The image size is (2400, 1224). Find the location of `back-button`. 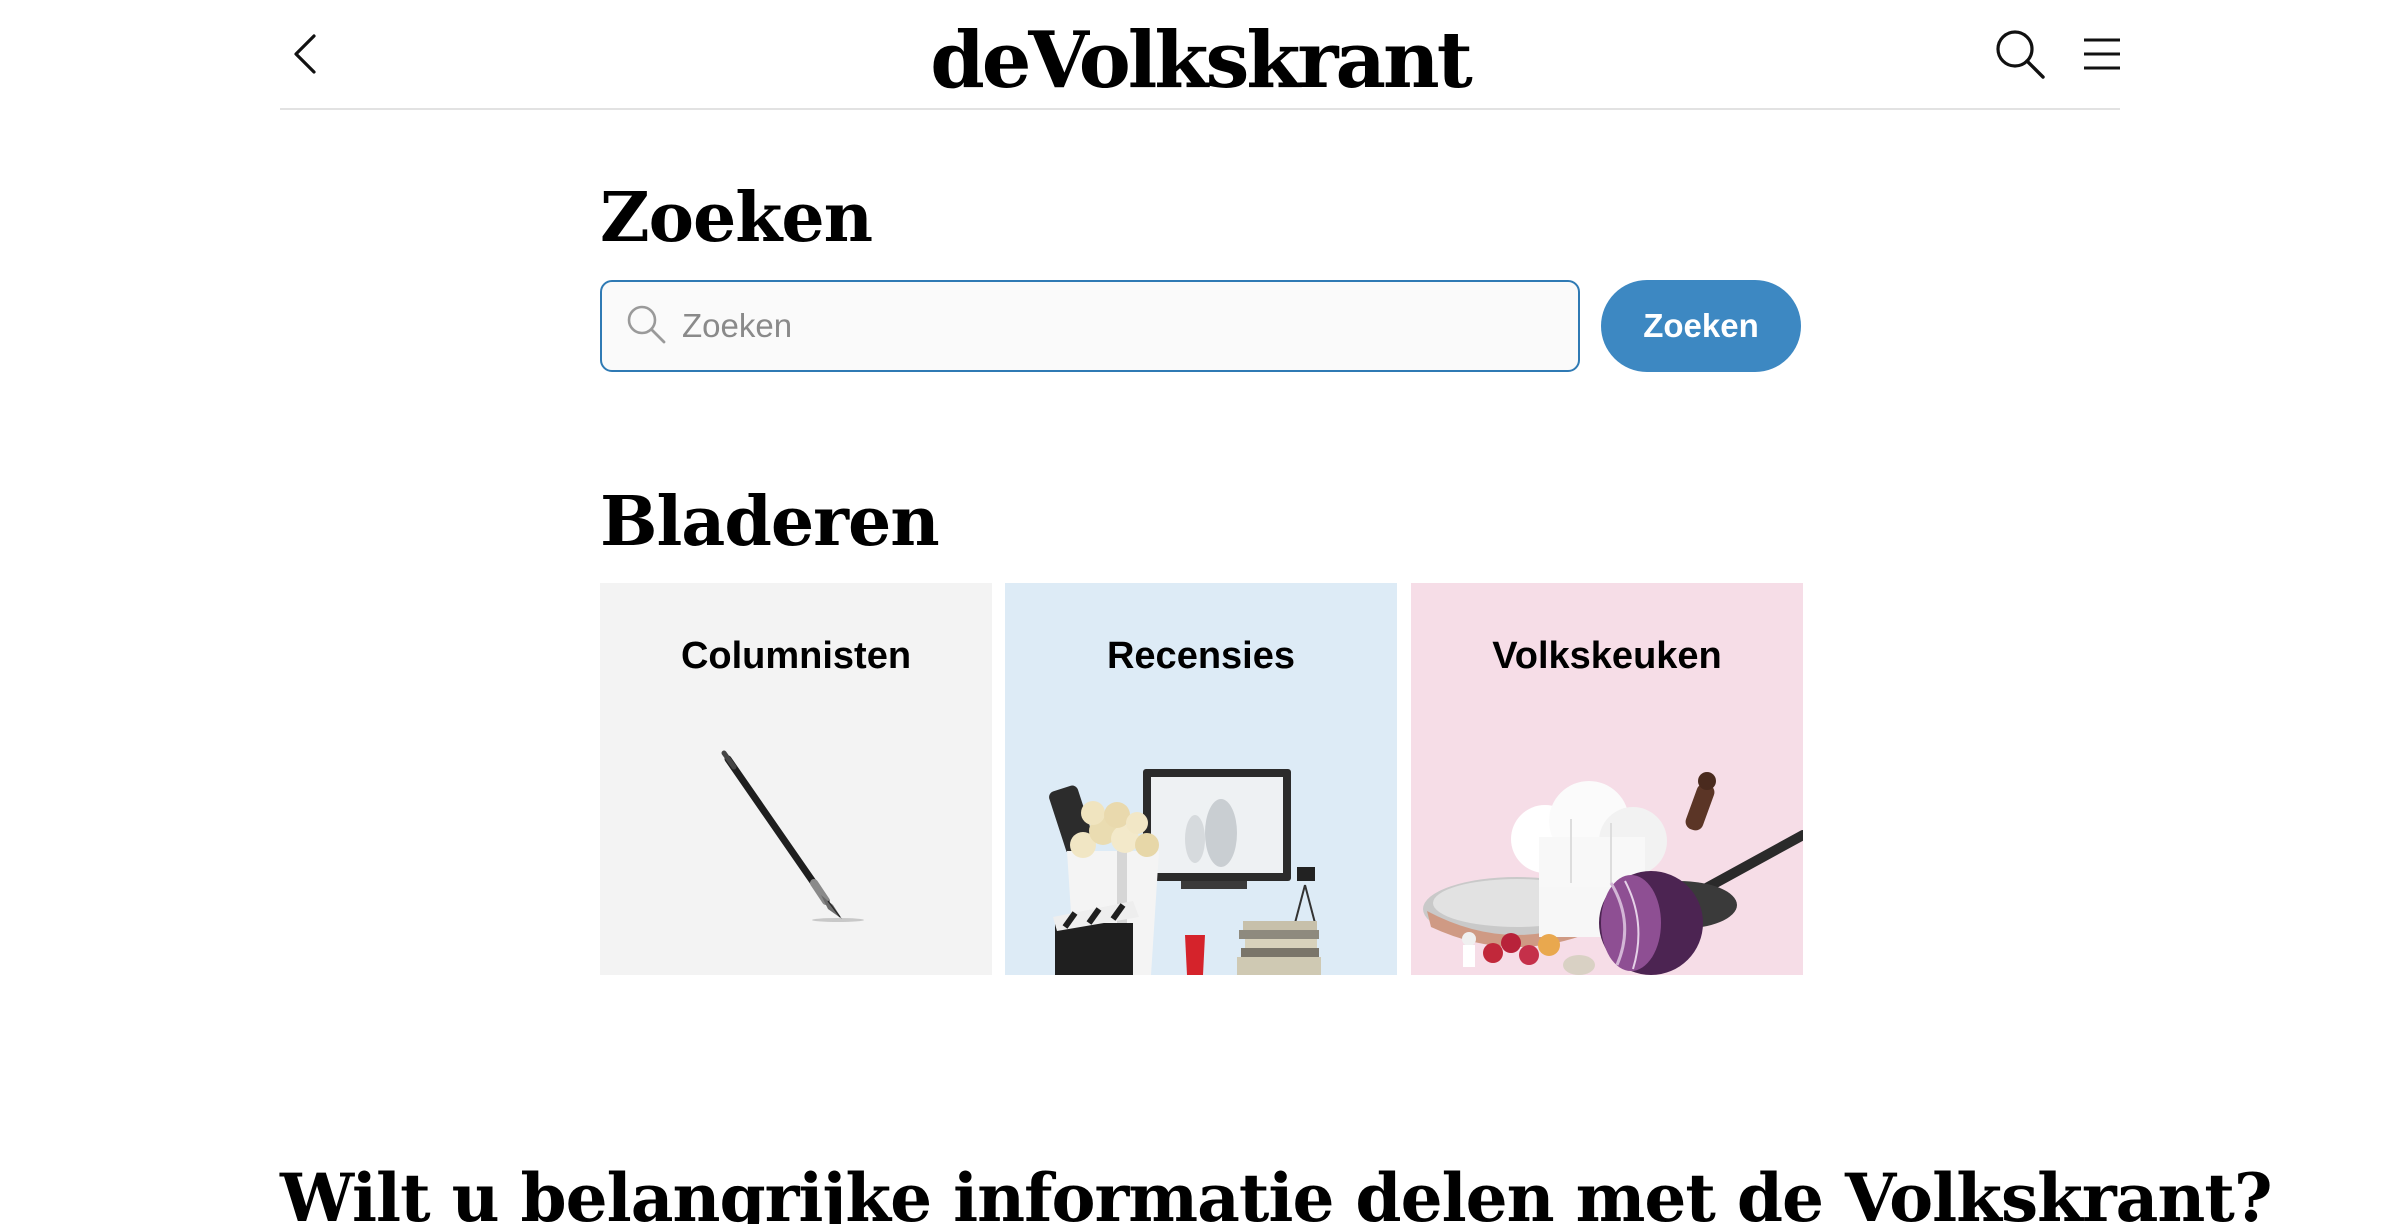

back-button is located at coordinates (304, 54).